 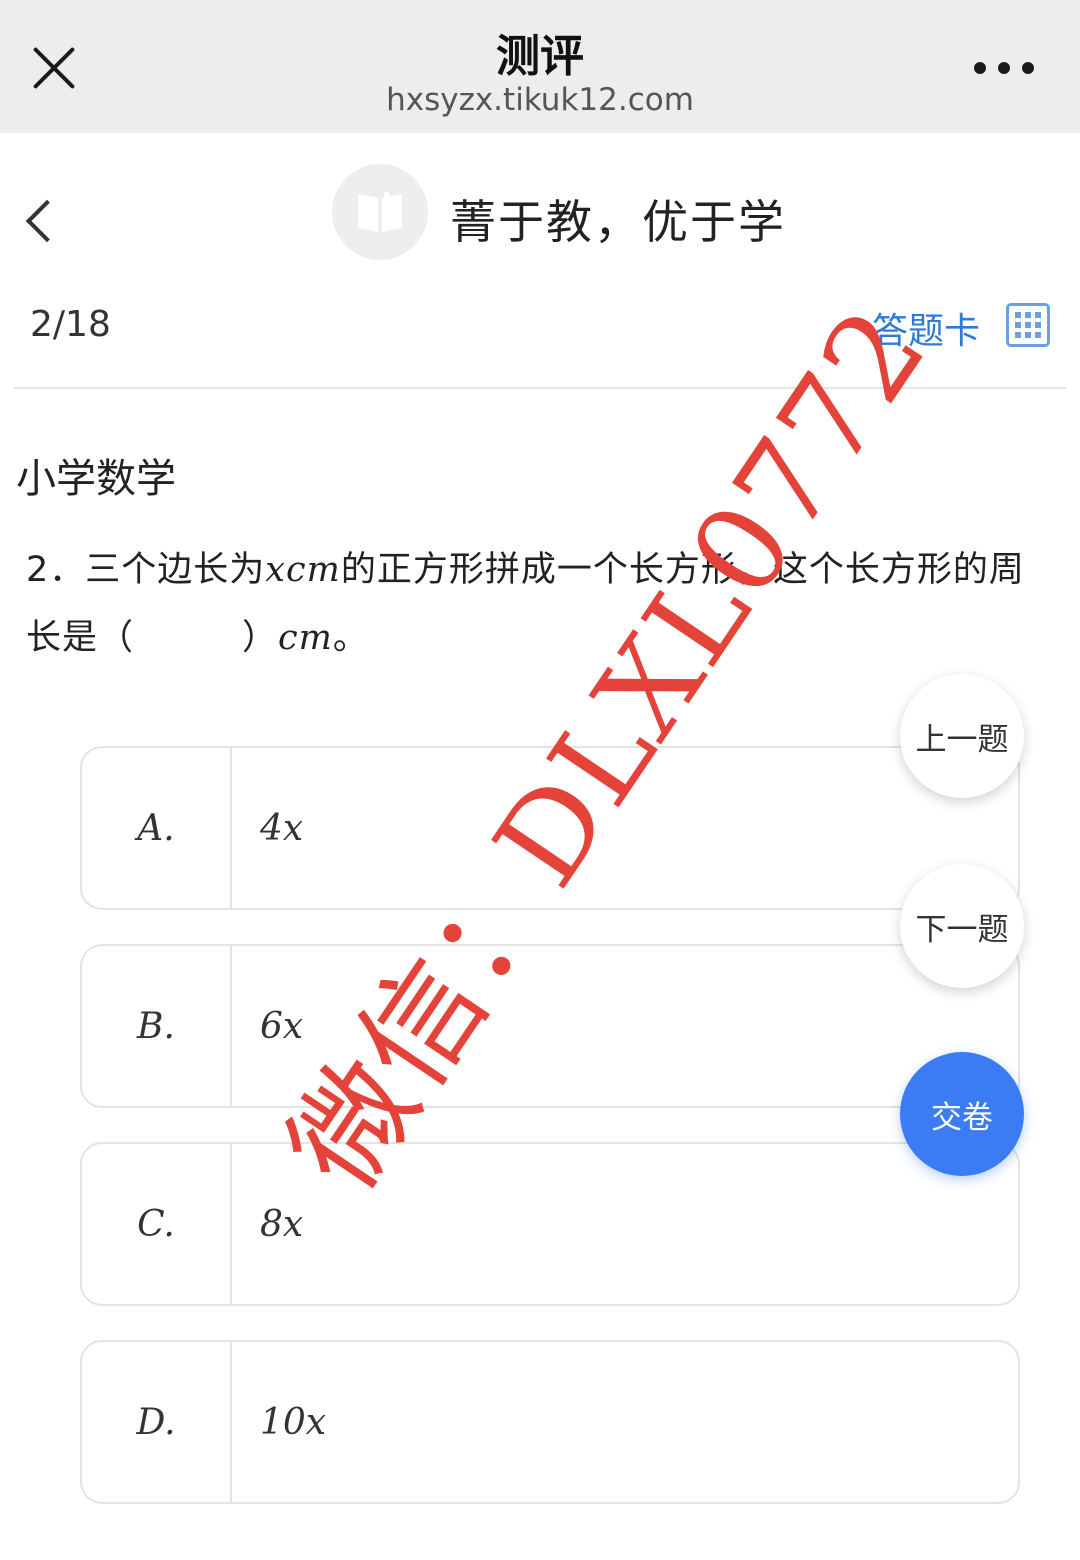 What do you see at coordinates (282, 828) in the screenshot?
I see `option-text: 4x` at bounding box center [282, 828].